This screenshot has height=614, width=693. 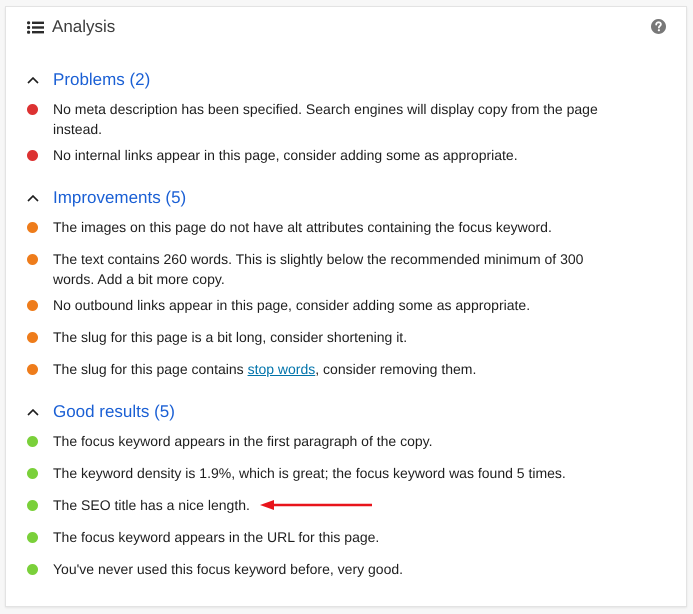 I want to click on result-text: The slug for this page contains stop words, consider removing them., so click(x=264, y=369).